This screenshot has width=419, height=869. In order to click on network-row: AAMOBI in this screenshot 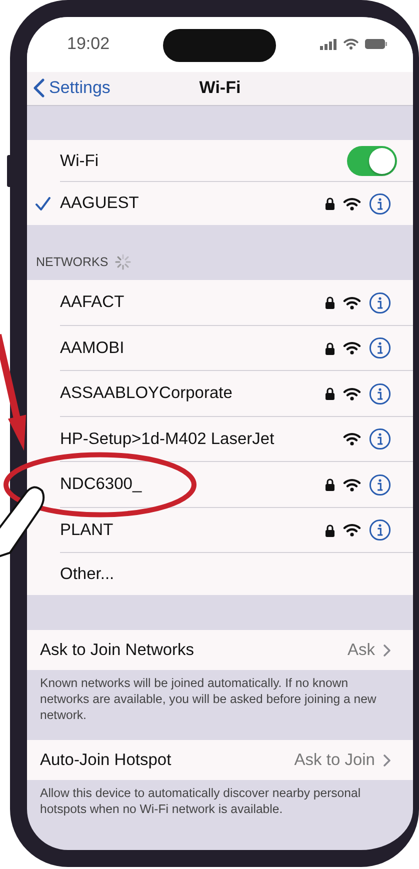, I will do `click(220, 348)`.